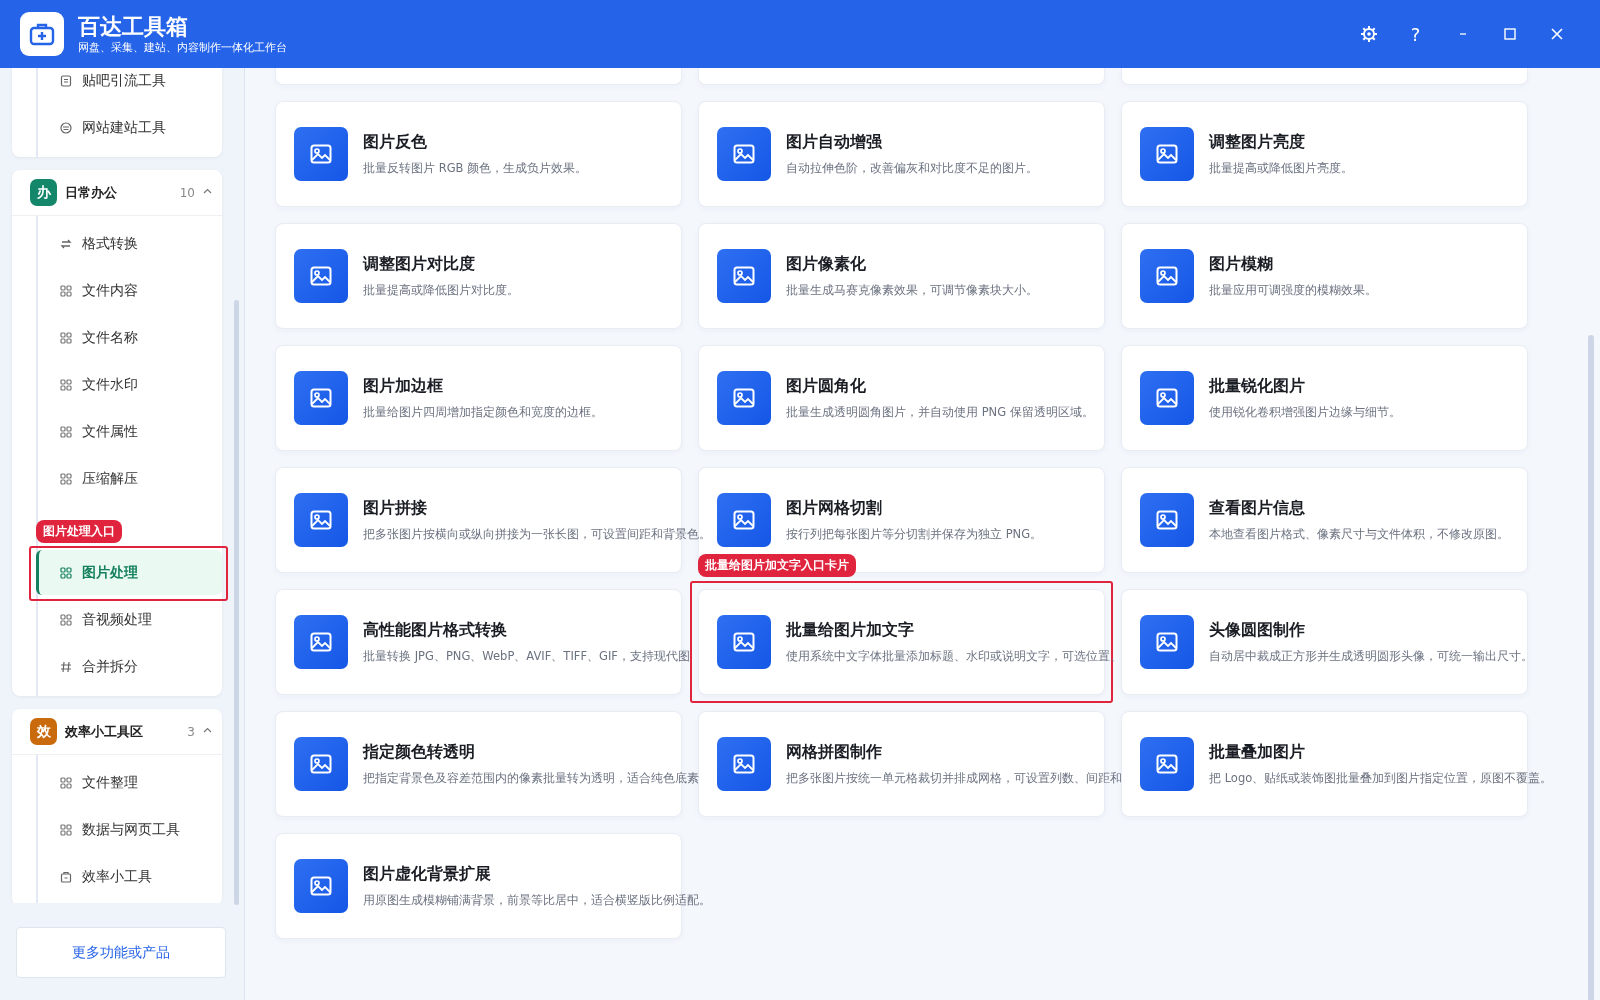  What do you see at coordinates (66, 666) in the screenshot?
I see `hash-icon` at bounding box center [66, 666].